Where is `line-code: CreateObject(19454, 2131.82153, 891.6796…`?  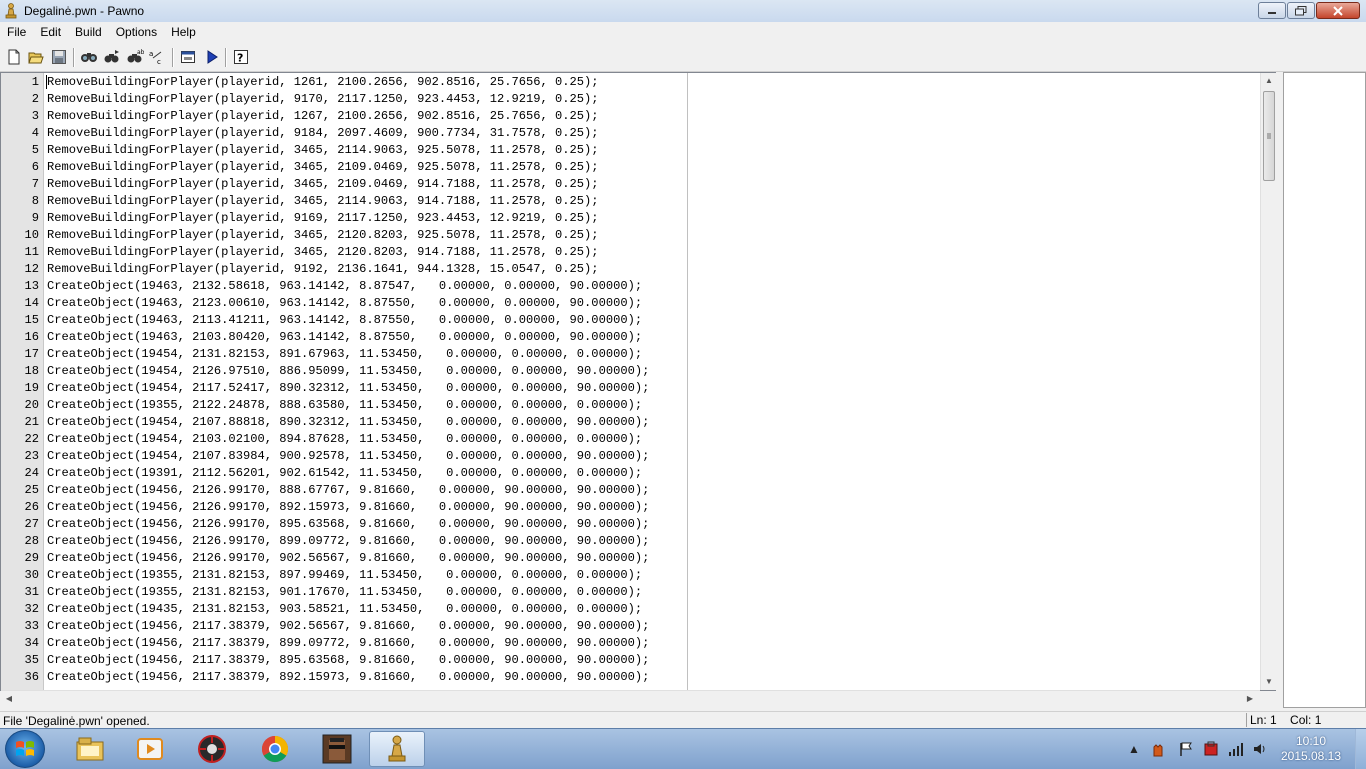
line-code: CreateObject(19454, 2131.82153, 891.6796… is located at coordinates (345, 354).